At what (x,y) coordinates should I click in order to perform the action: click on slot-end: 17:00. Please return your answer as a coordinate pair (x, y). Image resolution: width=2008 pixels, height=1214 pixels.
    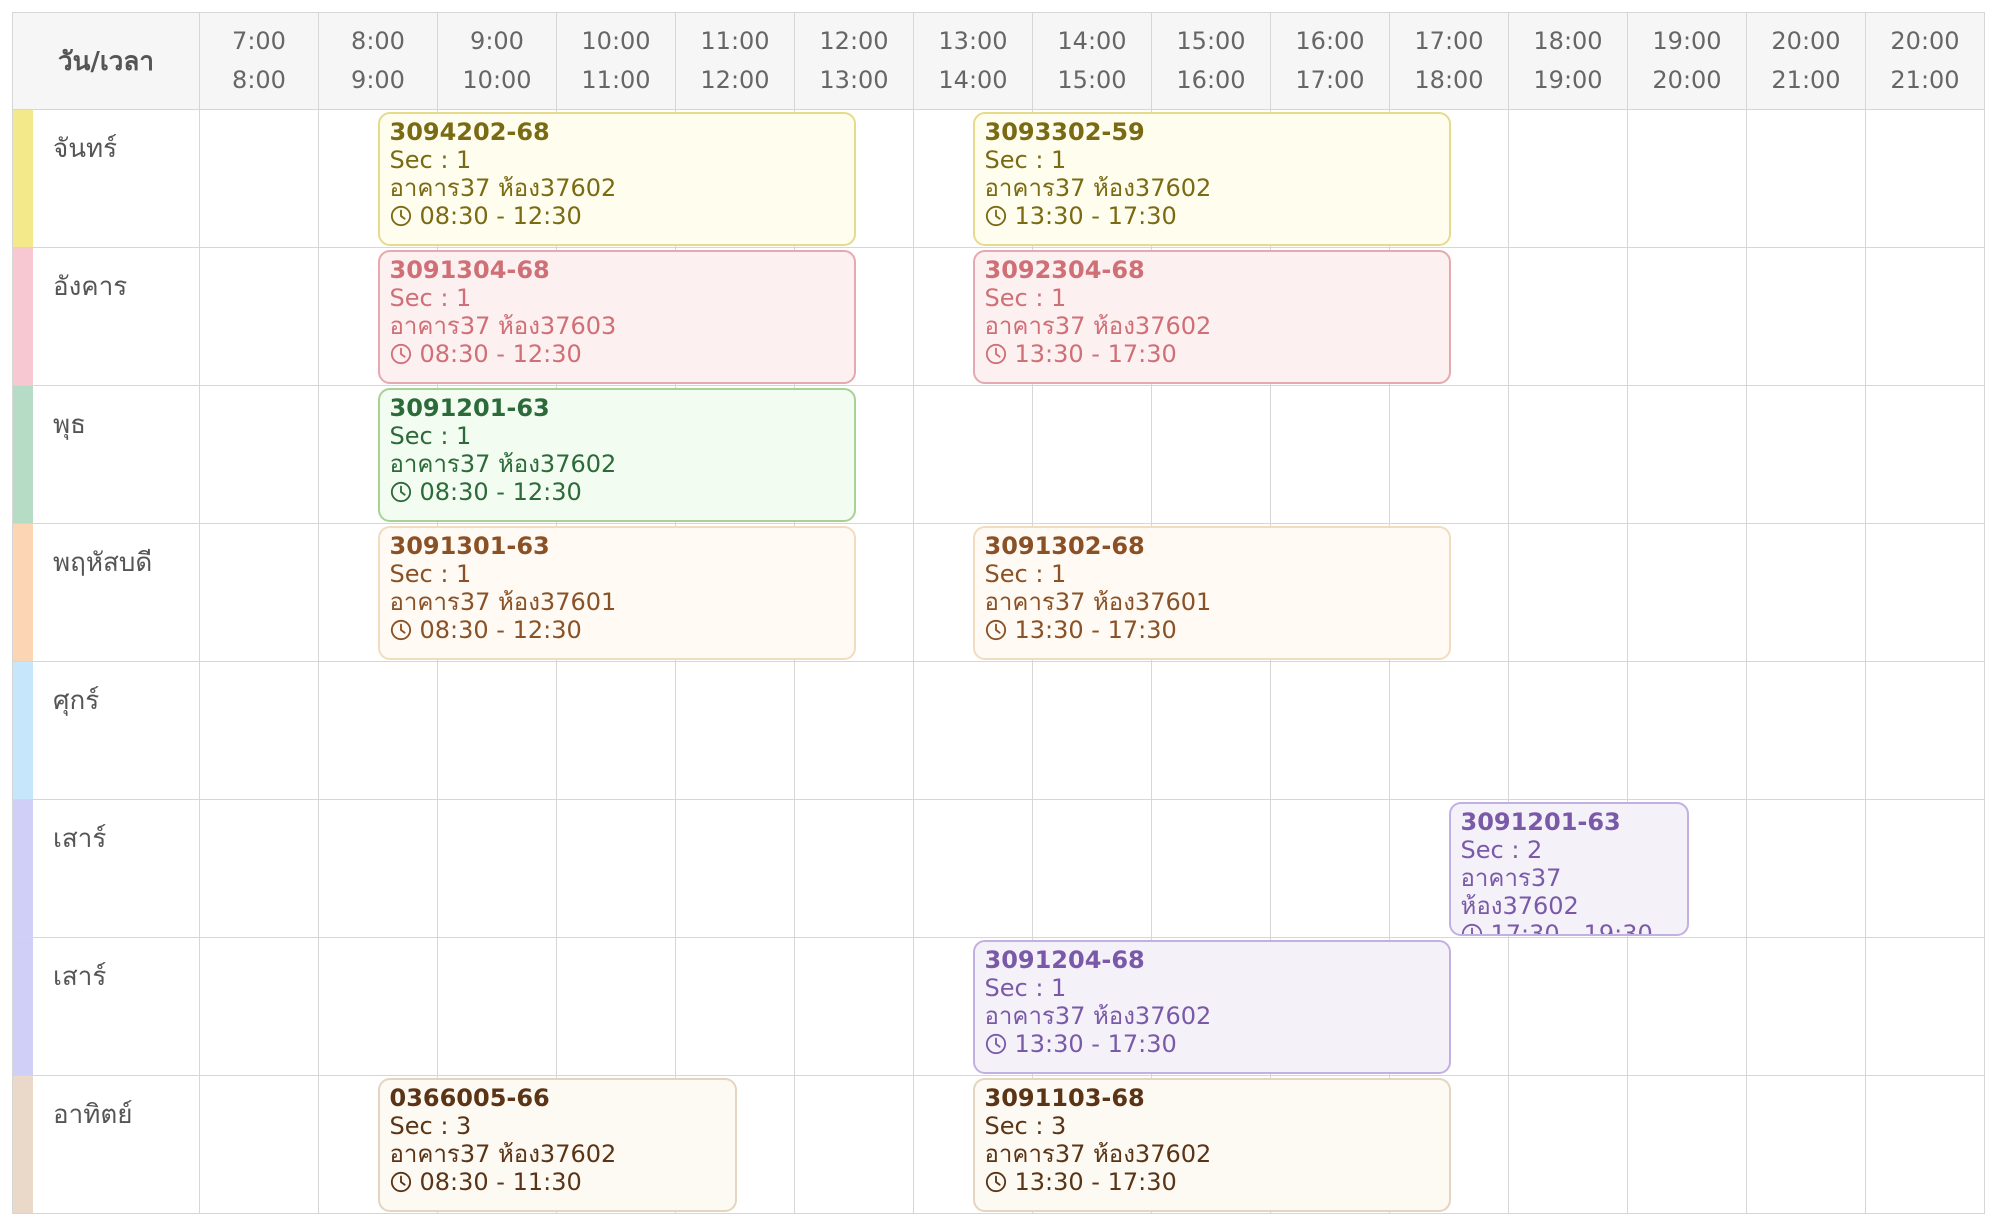
    Looking at the image, I should click on (1330, 80).